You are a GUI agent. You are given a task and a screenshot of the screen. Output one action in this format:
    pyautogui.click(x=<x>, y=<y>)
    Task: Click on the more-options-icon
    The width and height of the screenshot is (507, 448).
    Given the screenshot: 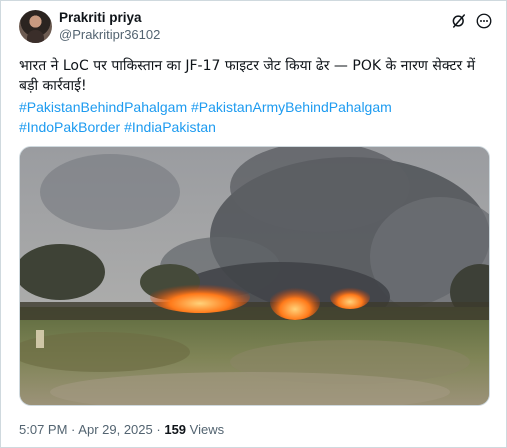 What is the action you would take?
    pyautogui.click(x=484, y=21)
    